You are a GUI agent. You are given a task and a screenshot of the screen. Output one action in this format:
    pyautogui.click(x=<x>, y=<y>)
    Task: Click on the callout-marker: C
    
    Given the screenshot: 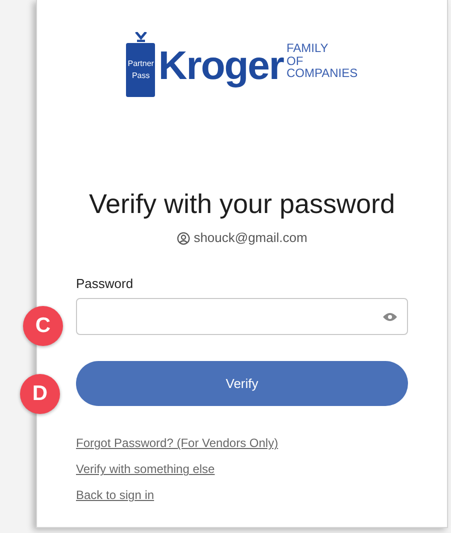 What is the action you would take?
    pyautogui.click(x=43, y=326)
    